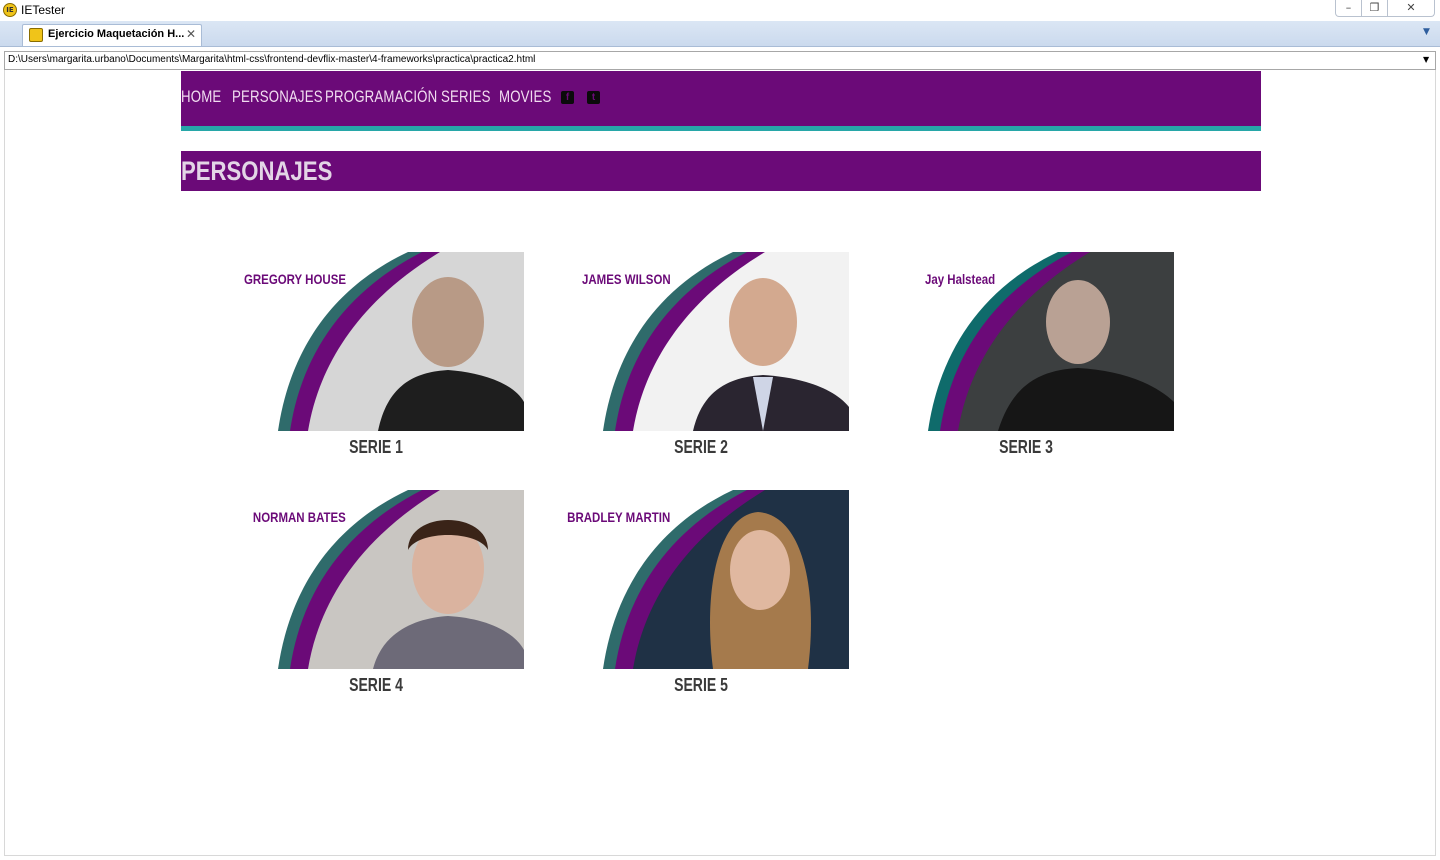 This screenshot has height=860, width=1440. I want to click on close-window-button: ✕, so click(1411, 8).